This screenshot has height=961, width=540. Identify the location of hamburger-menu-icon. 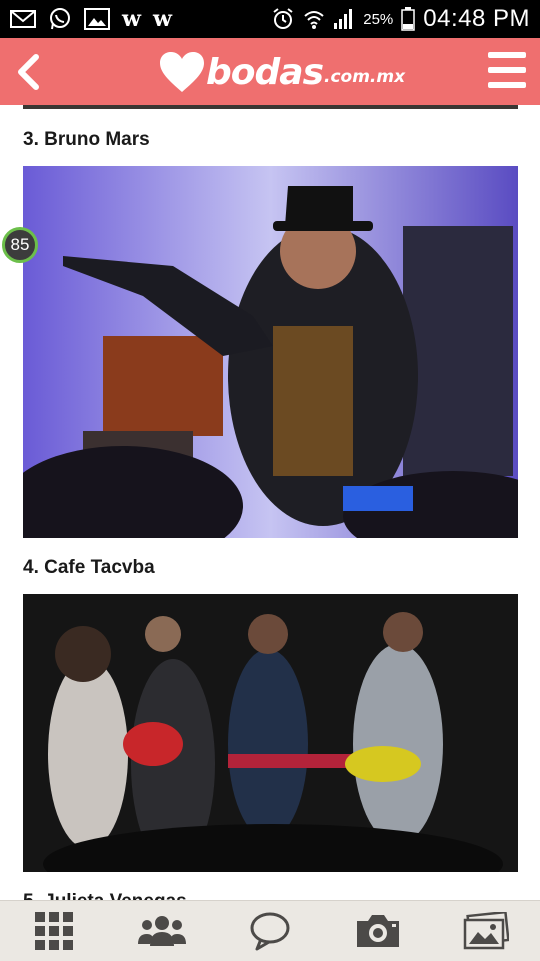
(507, 55).